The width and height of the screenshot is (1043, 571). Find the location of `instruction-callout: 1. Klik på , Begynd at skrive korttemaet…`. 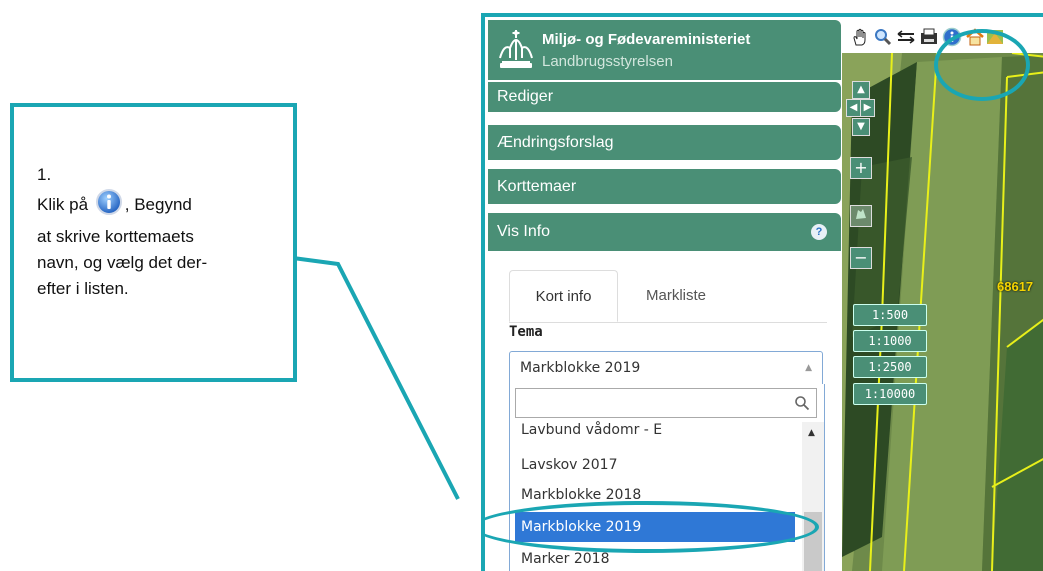

instruction-callout: 1. Klik på , Begynd at skrive korttemaet… is located at coordinates (153, 242).